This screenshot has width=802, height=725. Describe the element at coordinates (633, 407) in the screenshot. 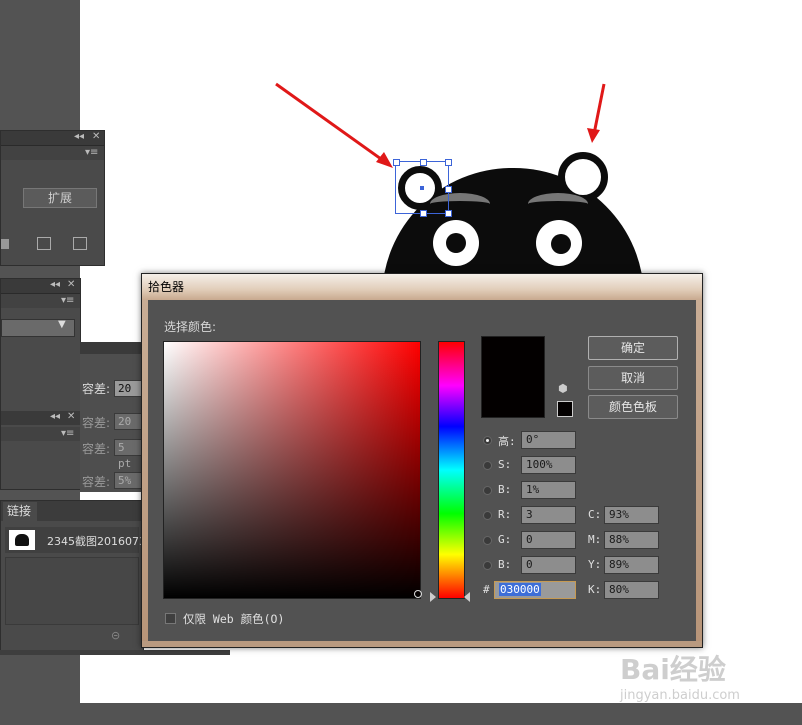

I see `color-swatches-button: 颜色色板` at that location.